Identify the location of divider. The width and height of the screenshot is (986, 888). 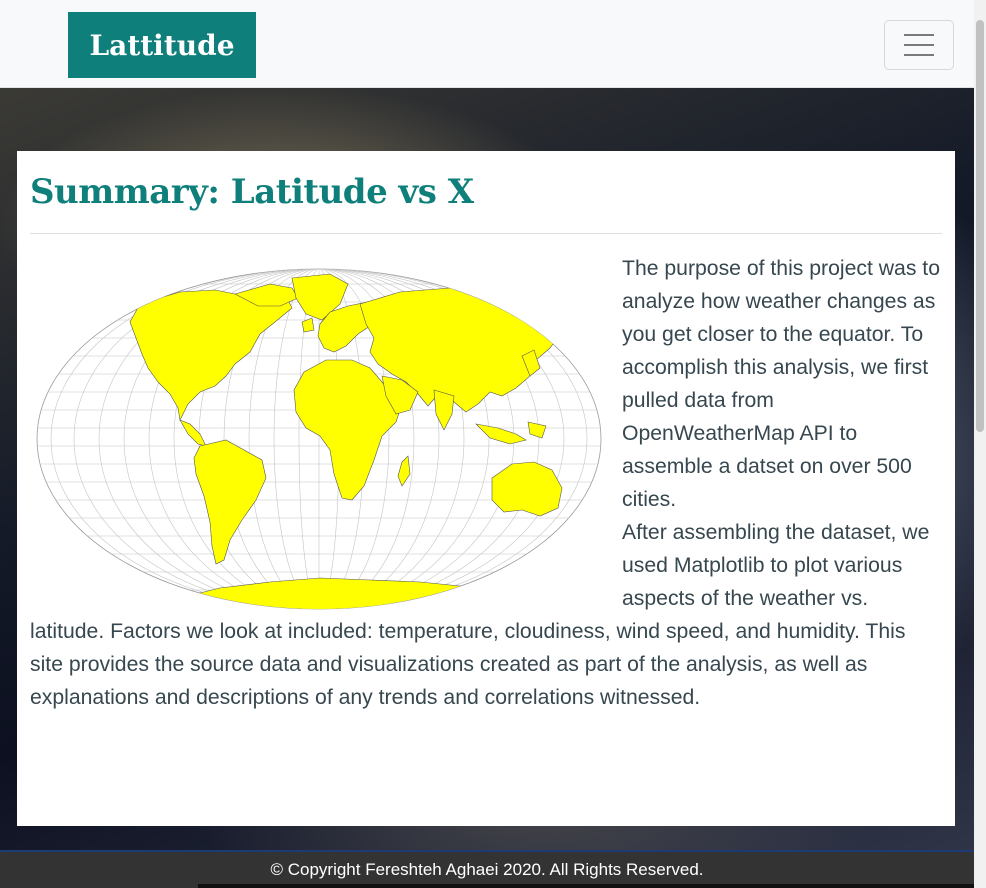
(486, 233).